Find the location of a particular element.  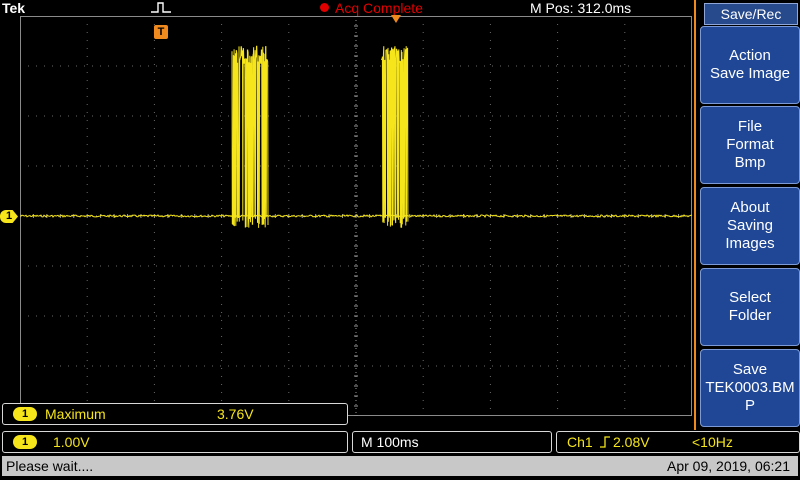

acquisition-status: Acq Complete is located at coordinates (379, 8).